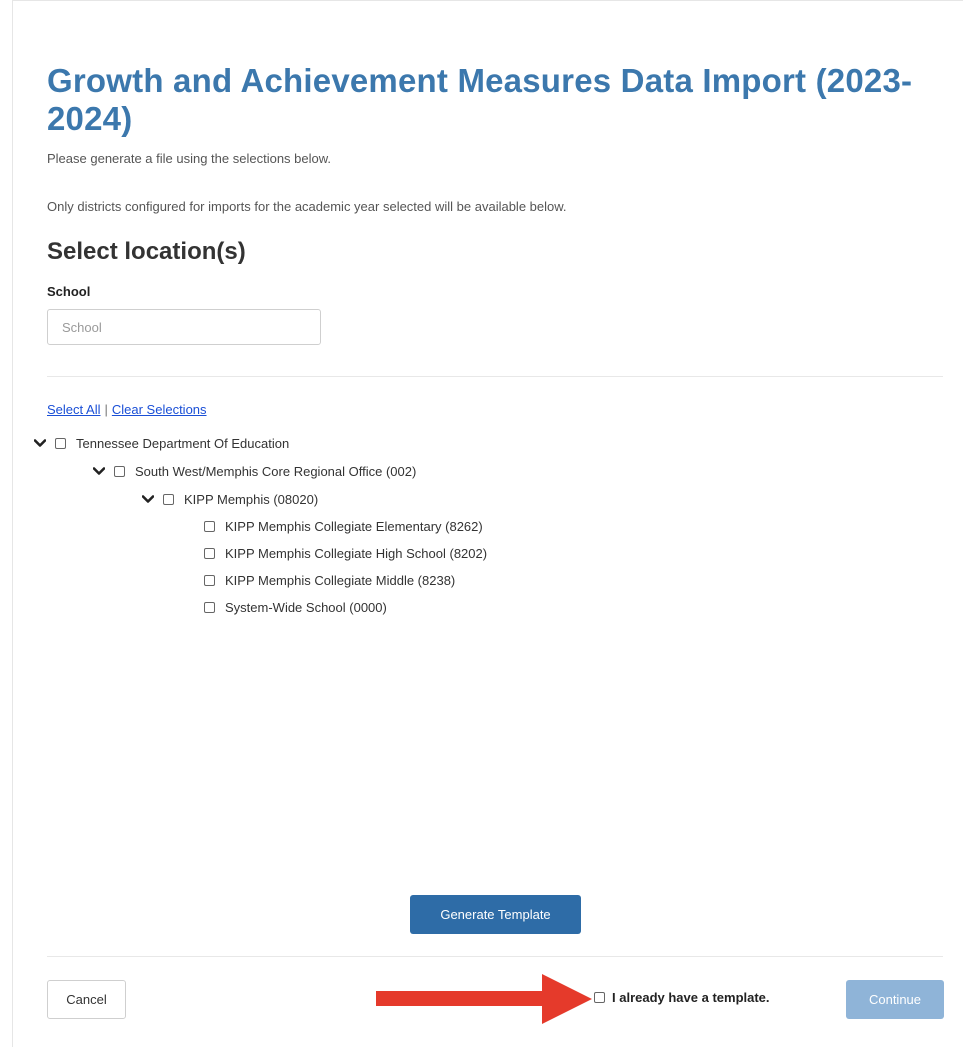 The width and height of the screenshot is (963, 1047). I want to click on clear-selections-link: Clear Selections, so click(159, 409).